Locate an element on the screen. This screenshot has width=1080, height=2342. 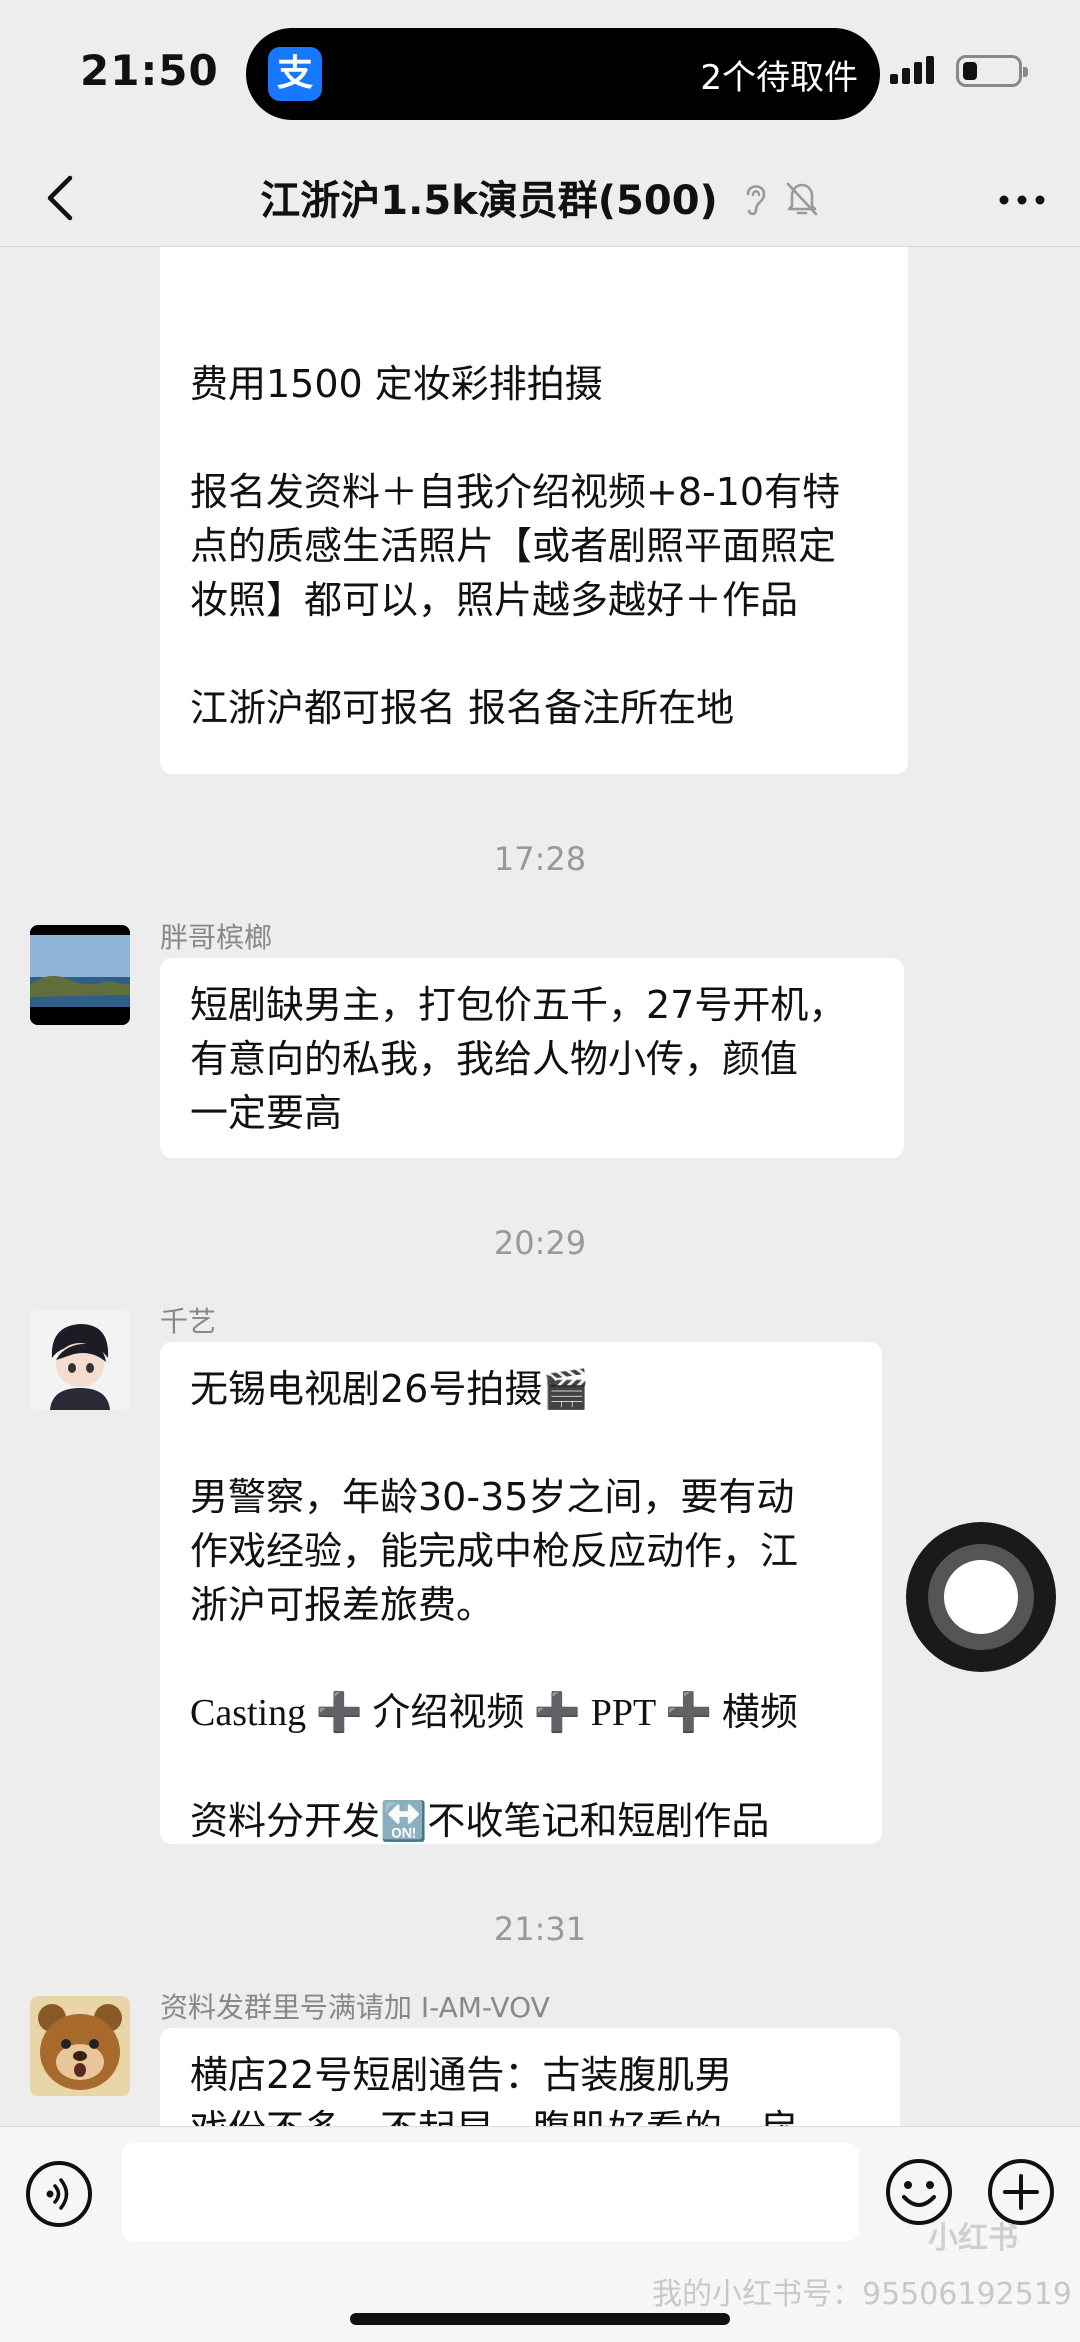
sender-name: 资料发群里号满请加 I-AM-VOV is located at coordinates (355, 2007).